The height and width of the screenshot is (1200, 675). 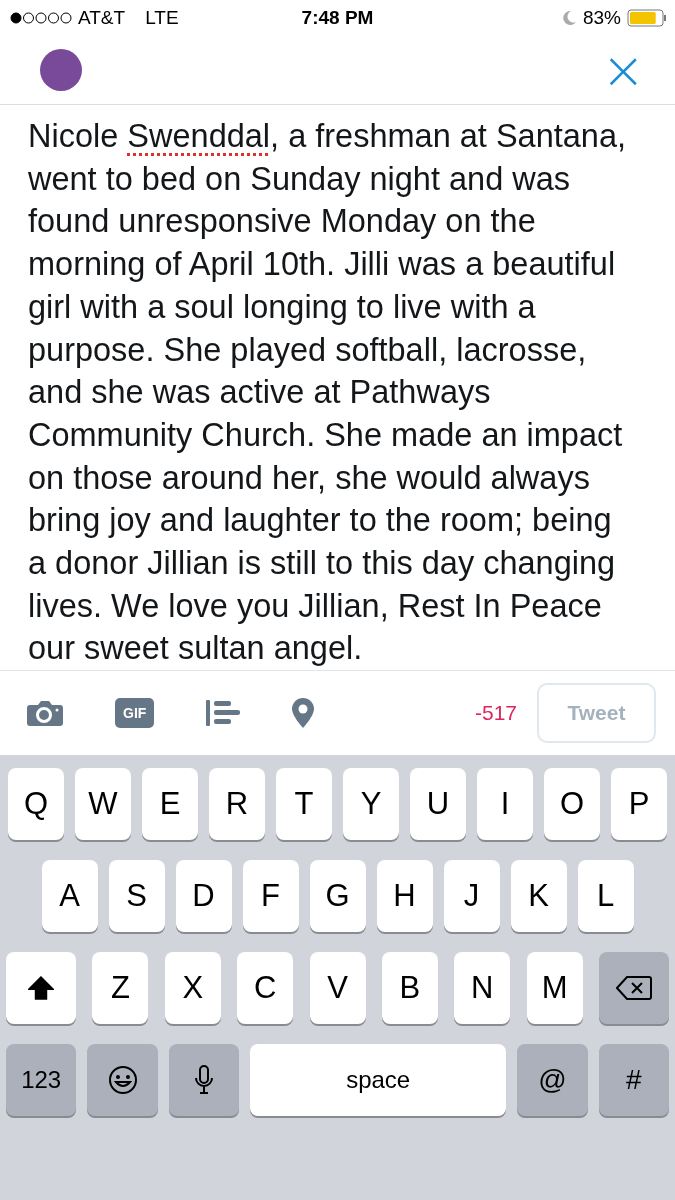 What do you see at coordinates (639, 804) in the screenshot?
I see `letter-key: P` at bounding box center [639, 804].